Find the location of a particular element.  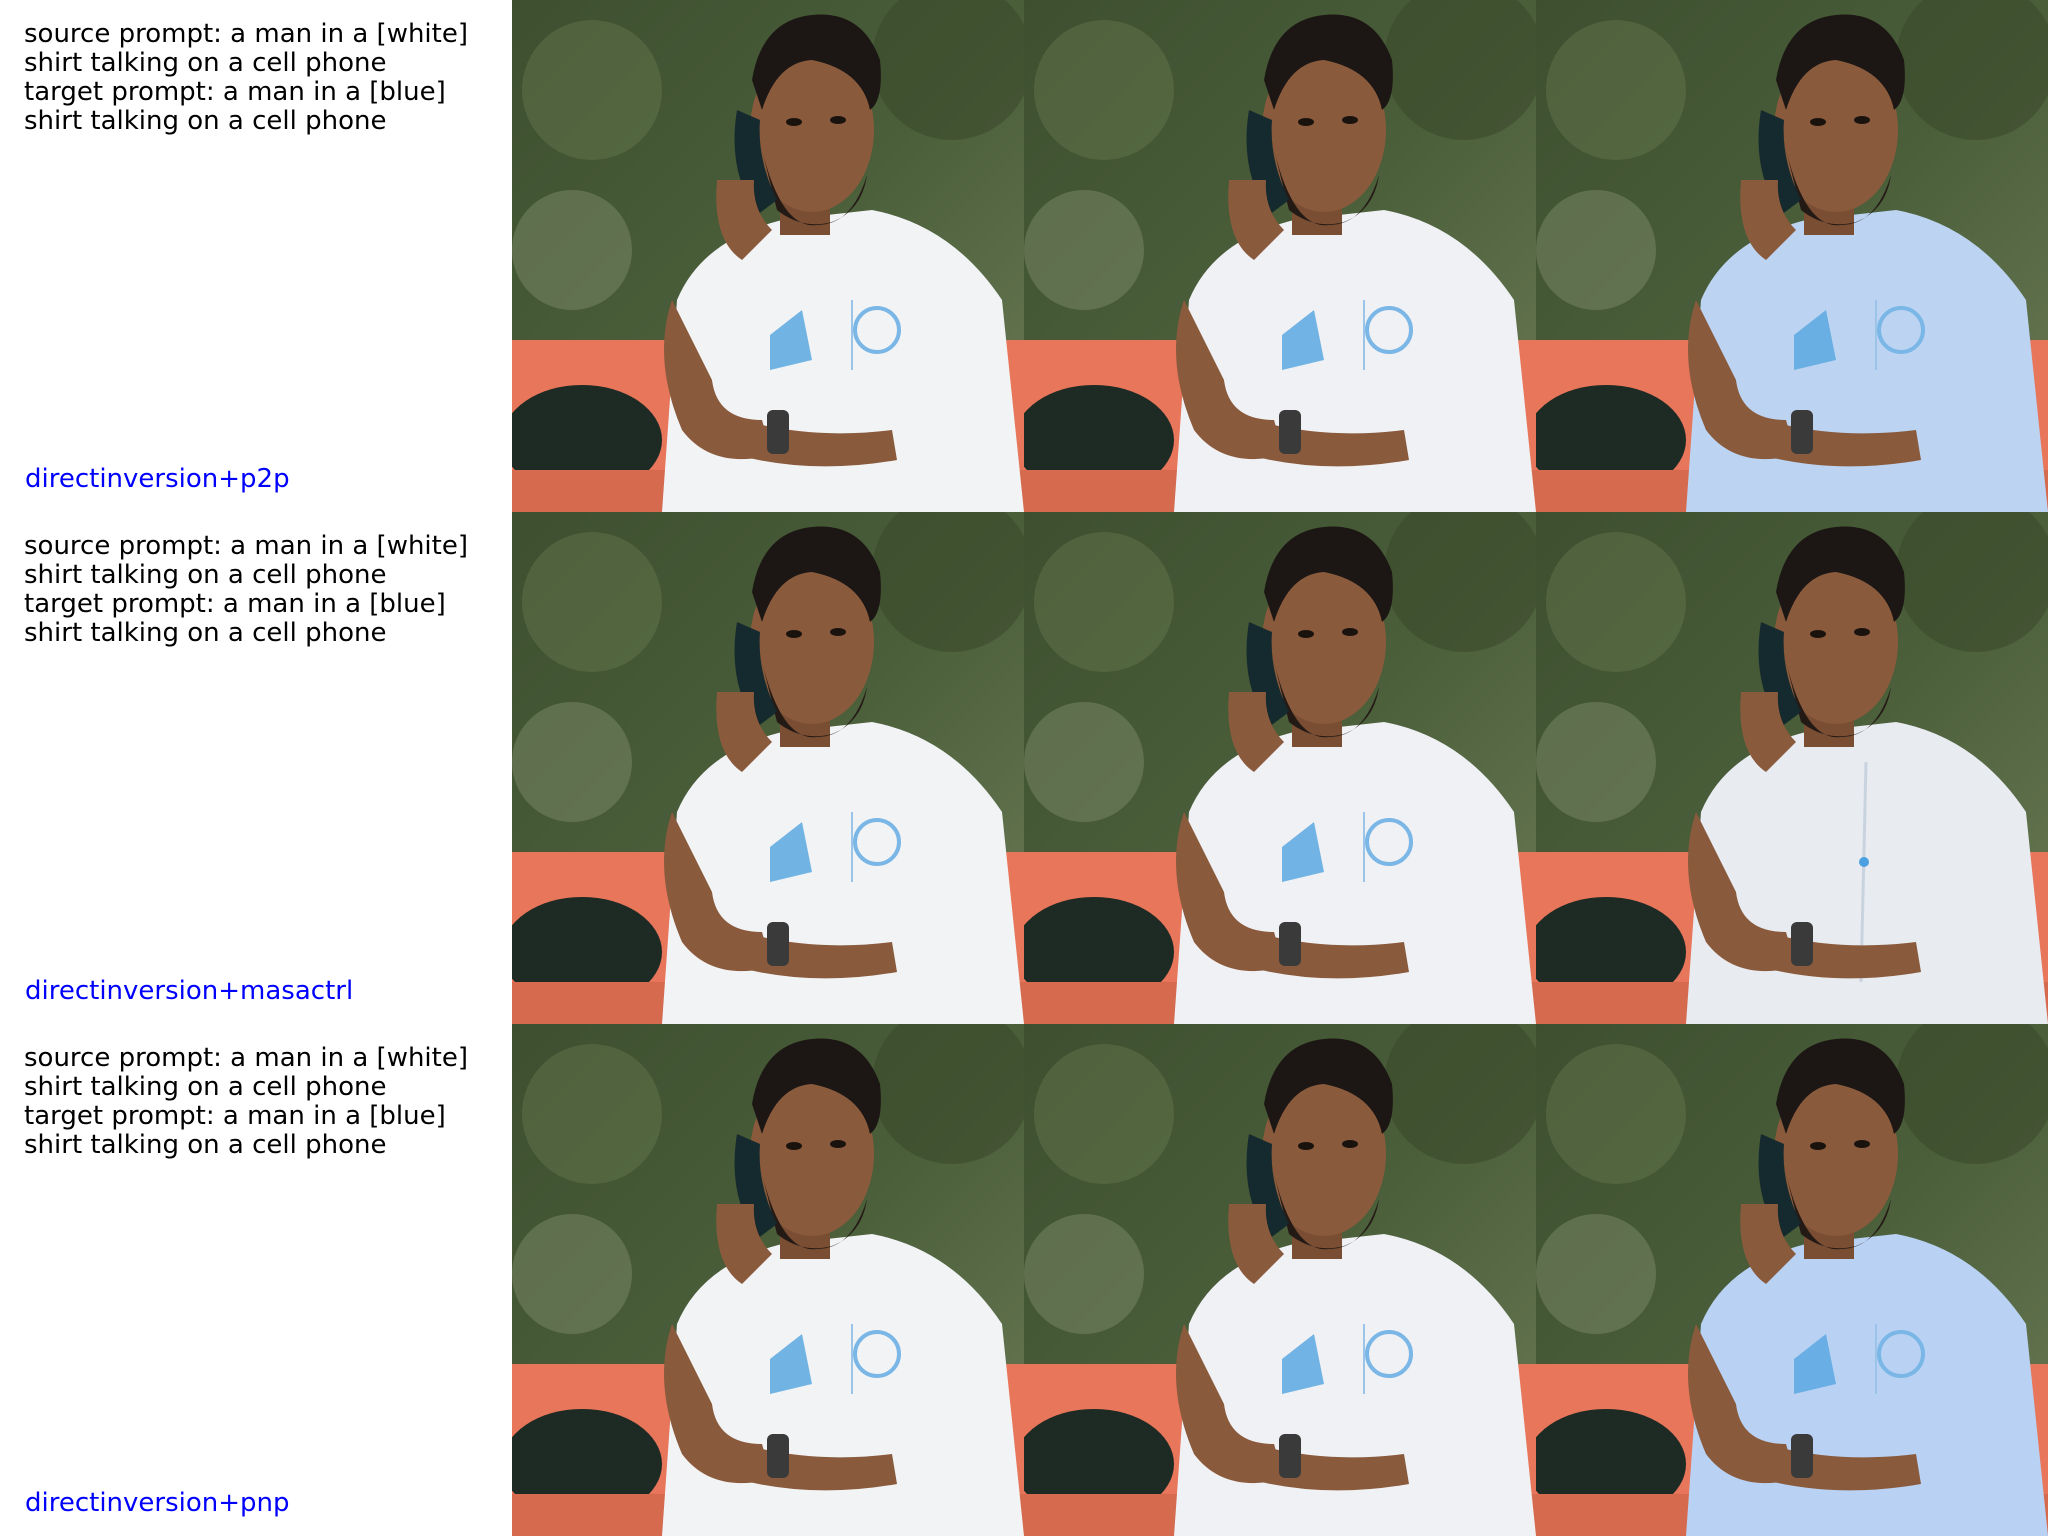

method-label: directinversion+p2p is located at coordinates (157, 479).